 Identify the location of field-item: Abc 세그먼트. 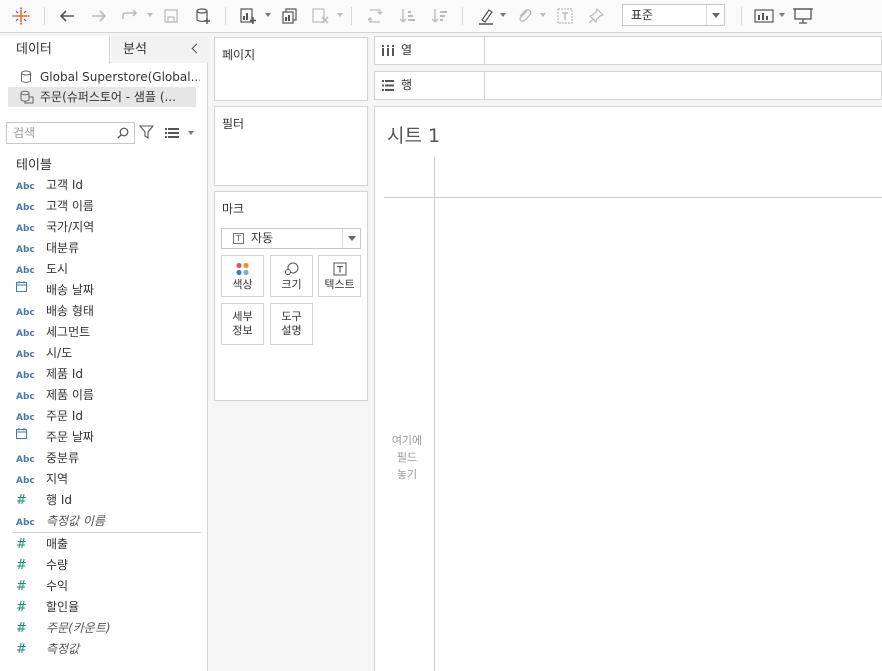
(108, 332).